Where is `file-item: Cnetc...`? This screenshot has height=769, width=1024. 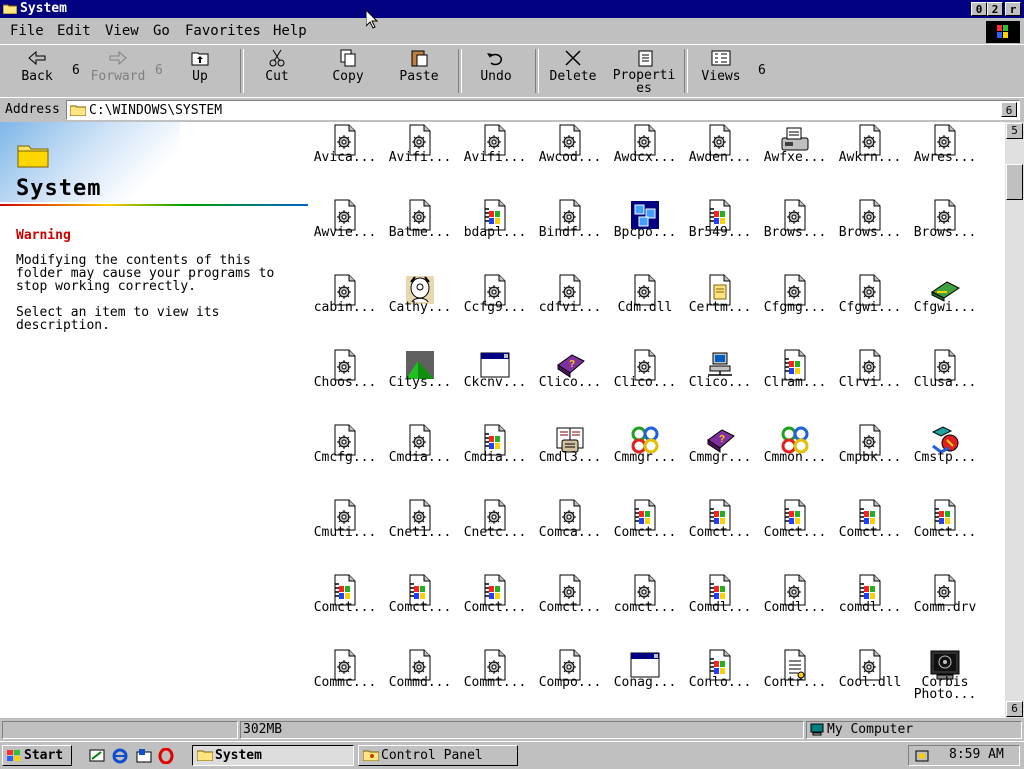 file-item: Cnetc... is located at coordinates (495, 534).